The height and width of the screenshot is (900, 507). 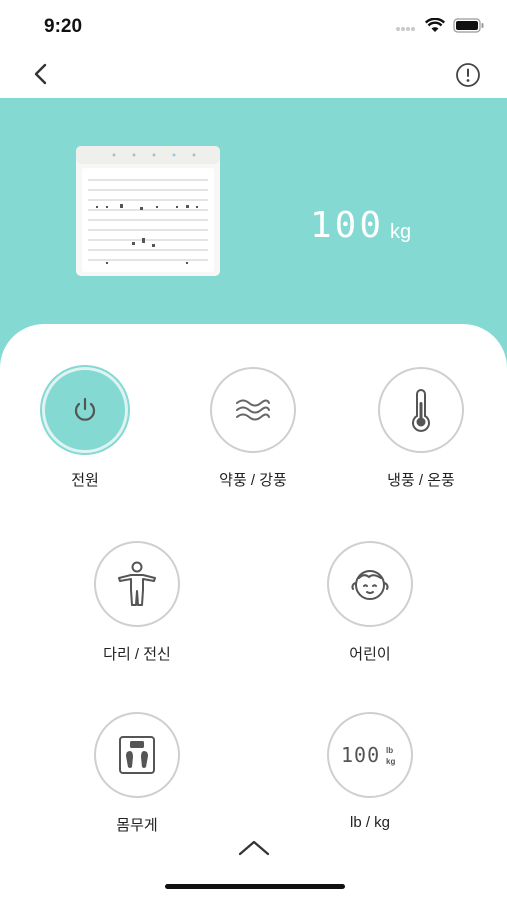 I want to click on nav-bar, so click(x=253, y=75).